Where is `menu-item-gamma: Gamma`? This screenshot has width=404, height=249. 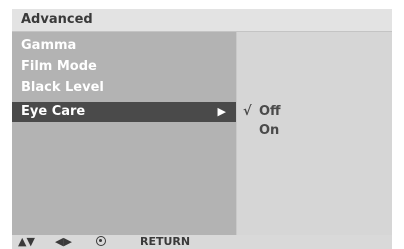 menu-item-gamma: Gamma is located at coordinates (124, 46).